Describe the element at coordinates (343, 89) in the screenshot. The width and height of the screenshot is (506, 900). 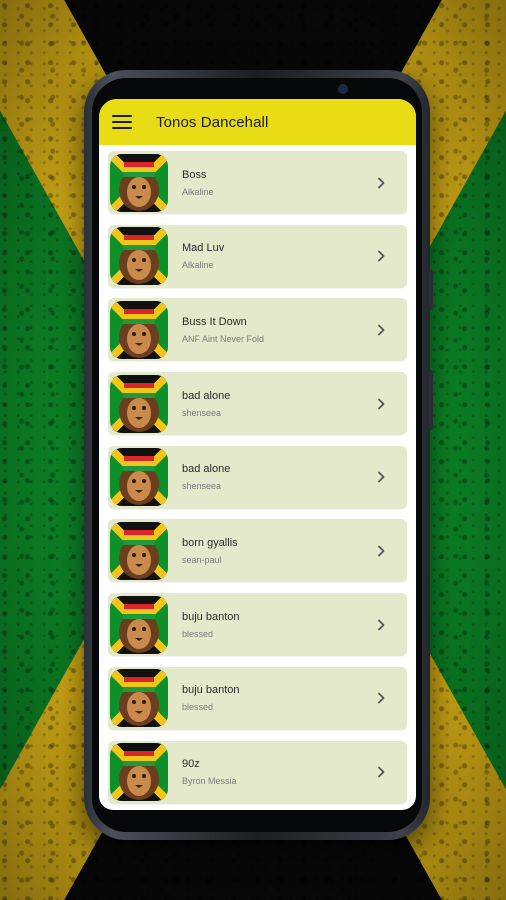
I see `front-camera` at that location.